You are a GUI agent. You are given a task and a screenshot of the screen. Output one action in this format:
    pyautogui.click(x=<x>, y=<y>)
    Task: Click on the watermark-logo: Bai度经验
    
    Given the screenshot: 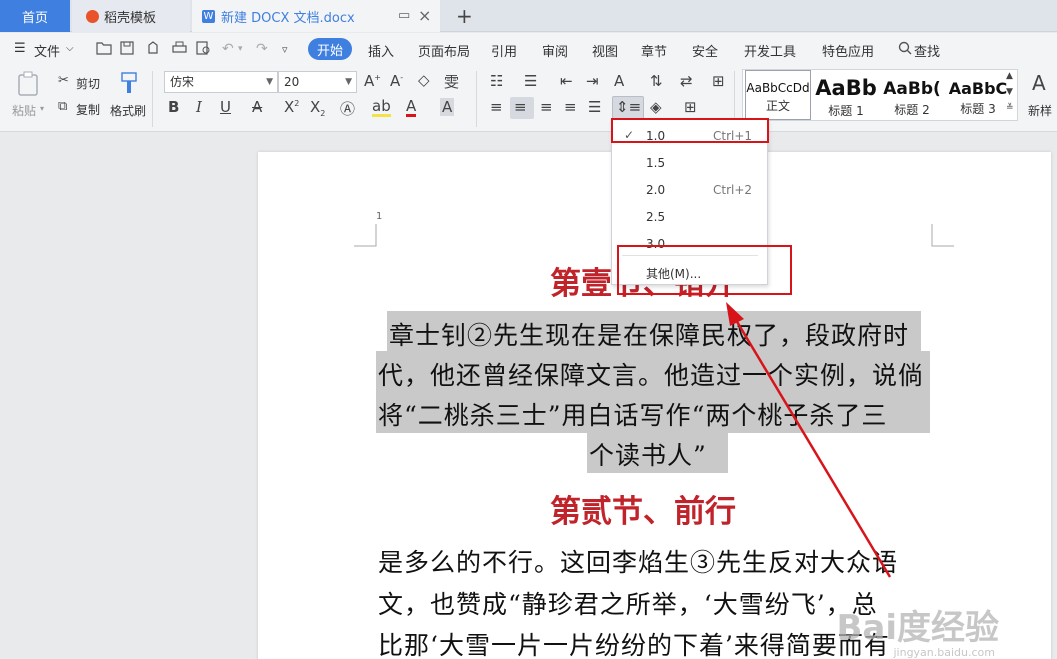 What is the action you would take?
    pyautogui.click(x=917, y=628)
    